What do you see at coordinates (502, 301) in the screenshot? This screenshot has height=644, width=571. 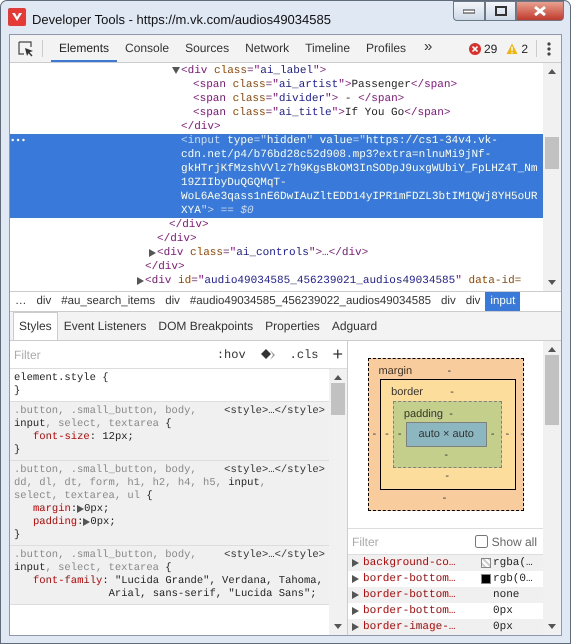 I see `breadcrumb: input` at bounding box center [502, 301].